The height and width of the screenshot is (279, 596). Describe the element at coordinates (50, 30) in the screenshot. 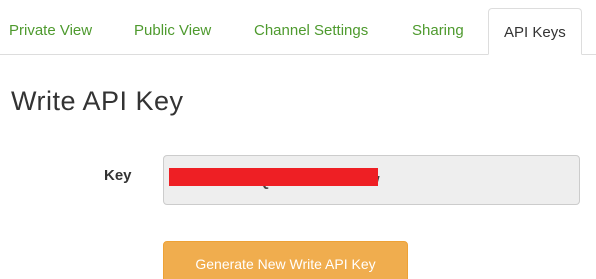

I see `tab-private-view: Private View` at that location.